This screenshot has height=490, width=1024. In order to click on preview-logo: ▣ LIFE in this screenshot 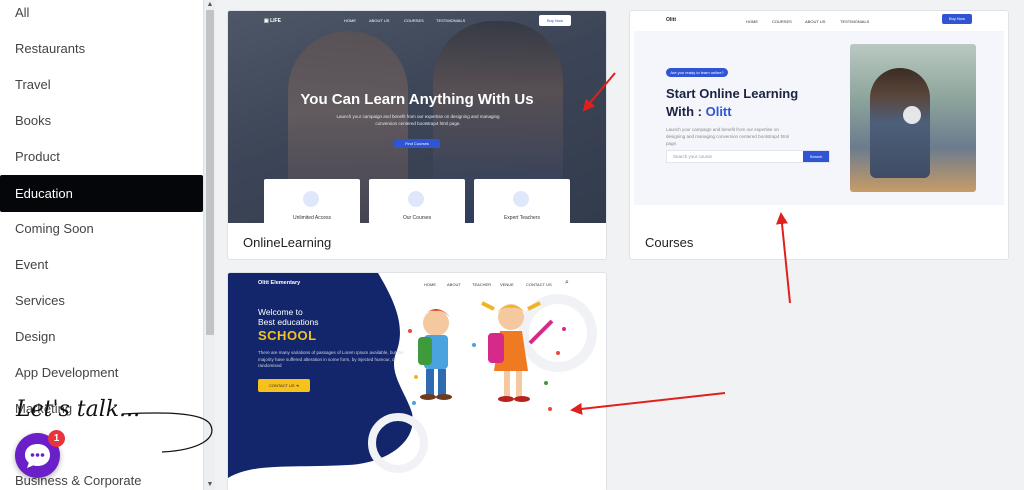, I will do `click(272, 21)`.